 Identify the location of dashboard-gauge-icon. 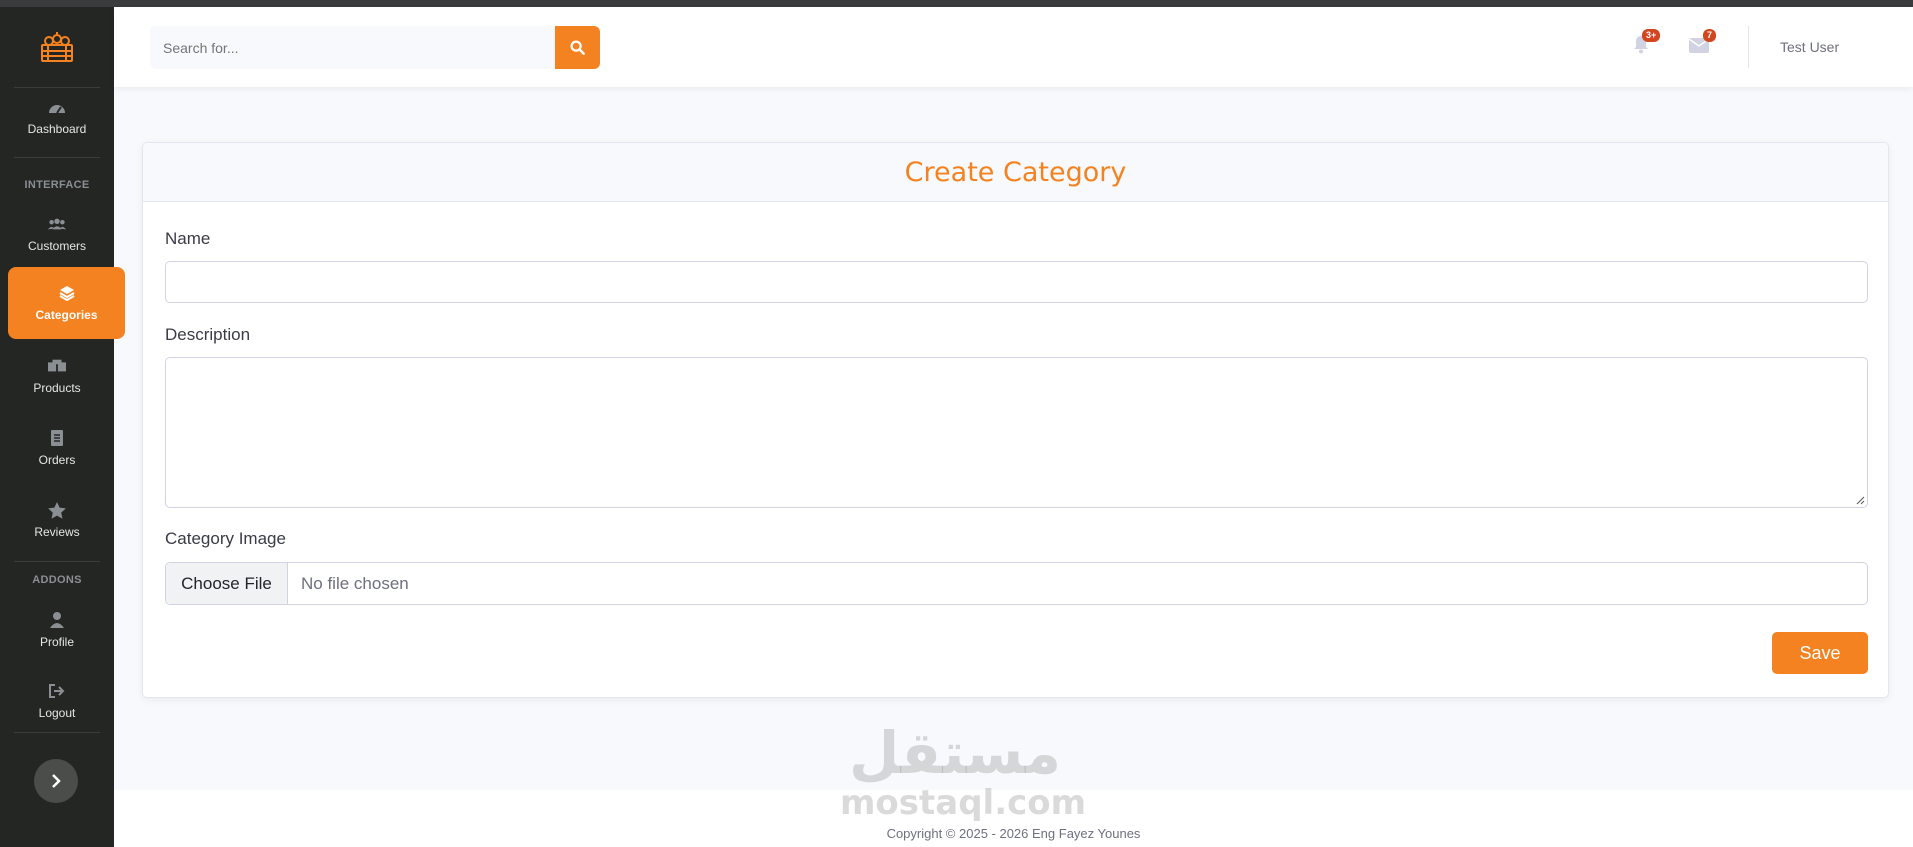
(57, 107).